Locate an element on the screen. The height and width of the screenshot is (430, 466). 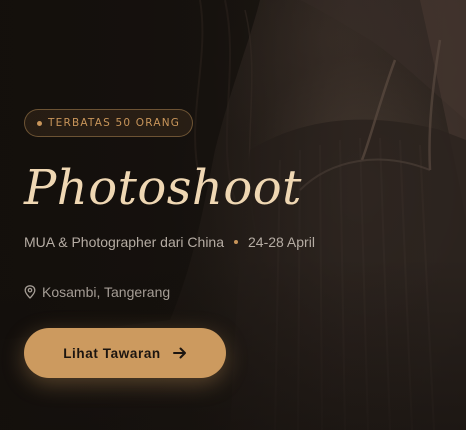
page-title: Photoshoot is located at coordinates (163, 188).